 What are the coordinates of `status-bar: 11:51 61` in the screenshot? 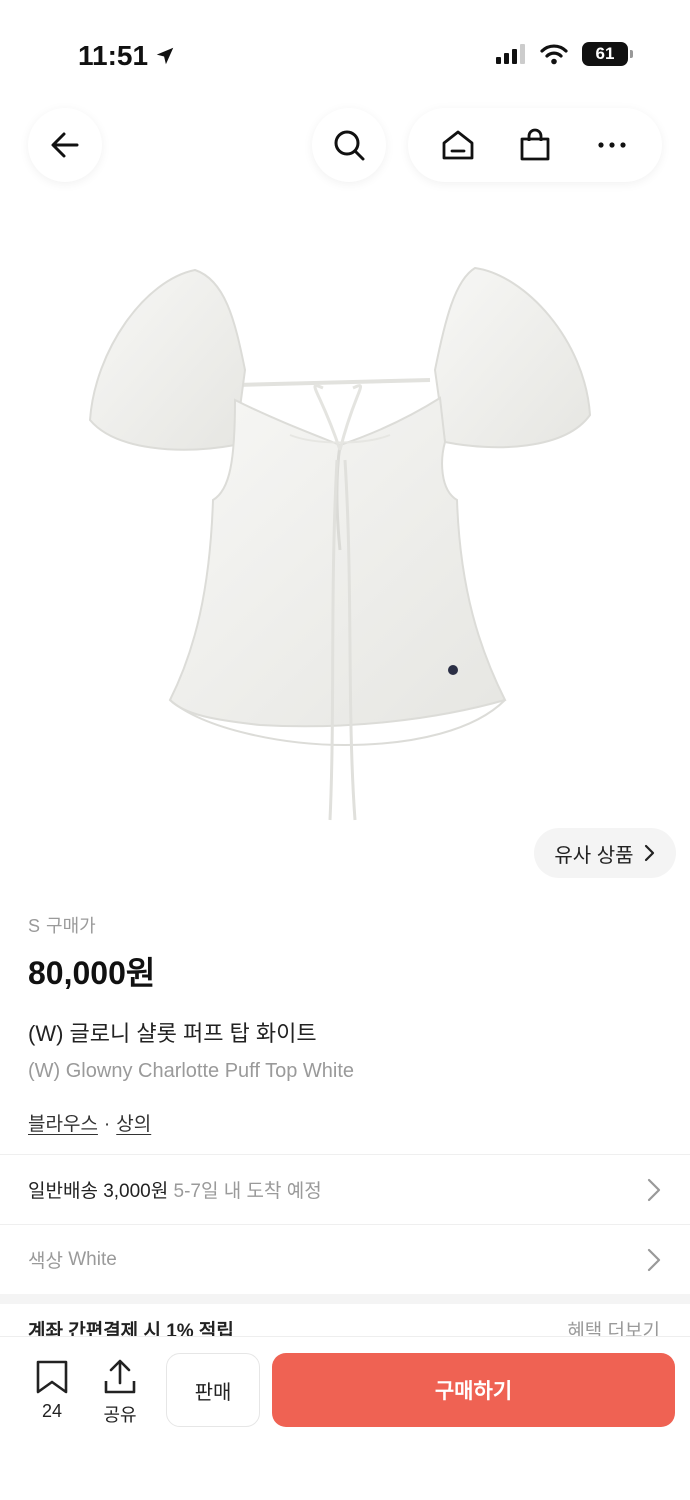 It's located at (345, 55).